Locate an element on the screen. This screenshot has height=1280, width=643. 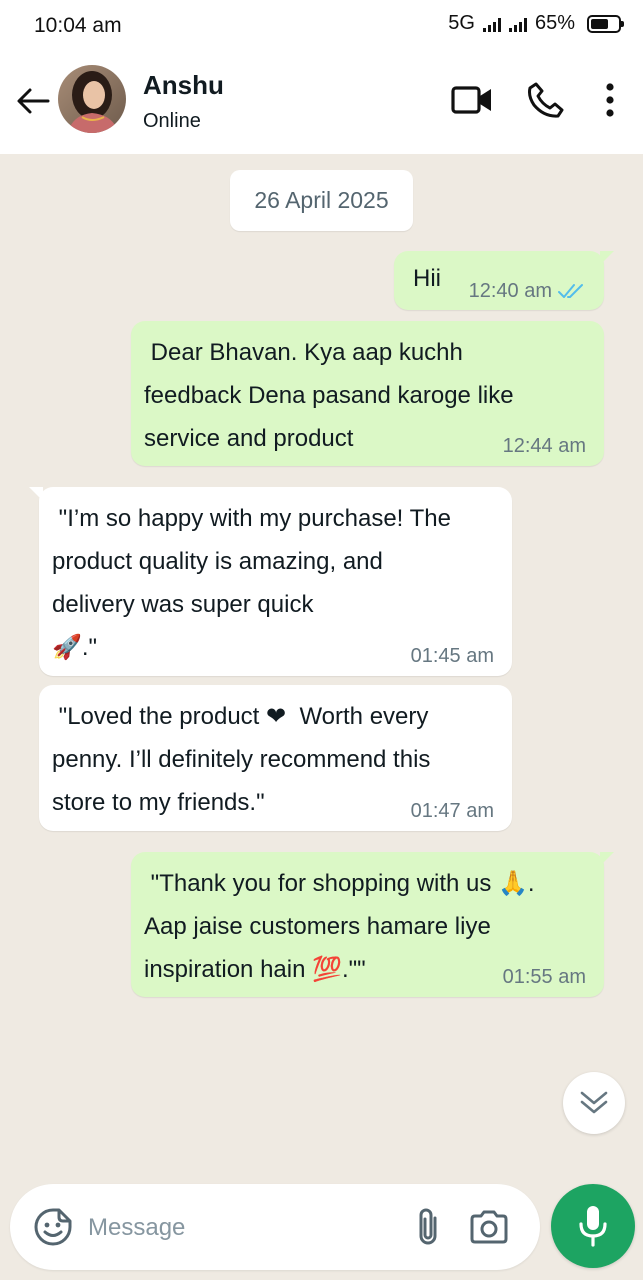
message-bubble-outgoing: Hii 12:40 am is located at coordinates (504, 280).